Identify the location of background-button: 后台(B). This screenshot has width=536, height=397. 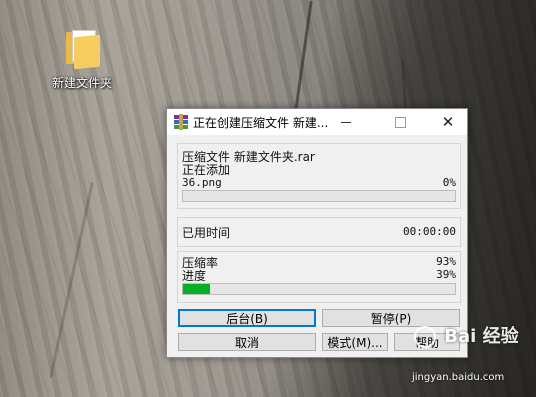
(247, 318).